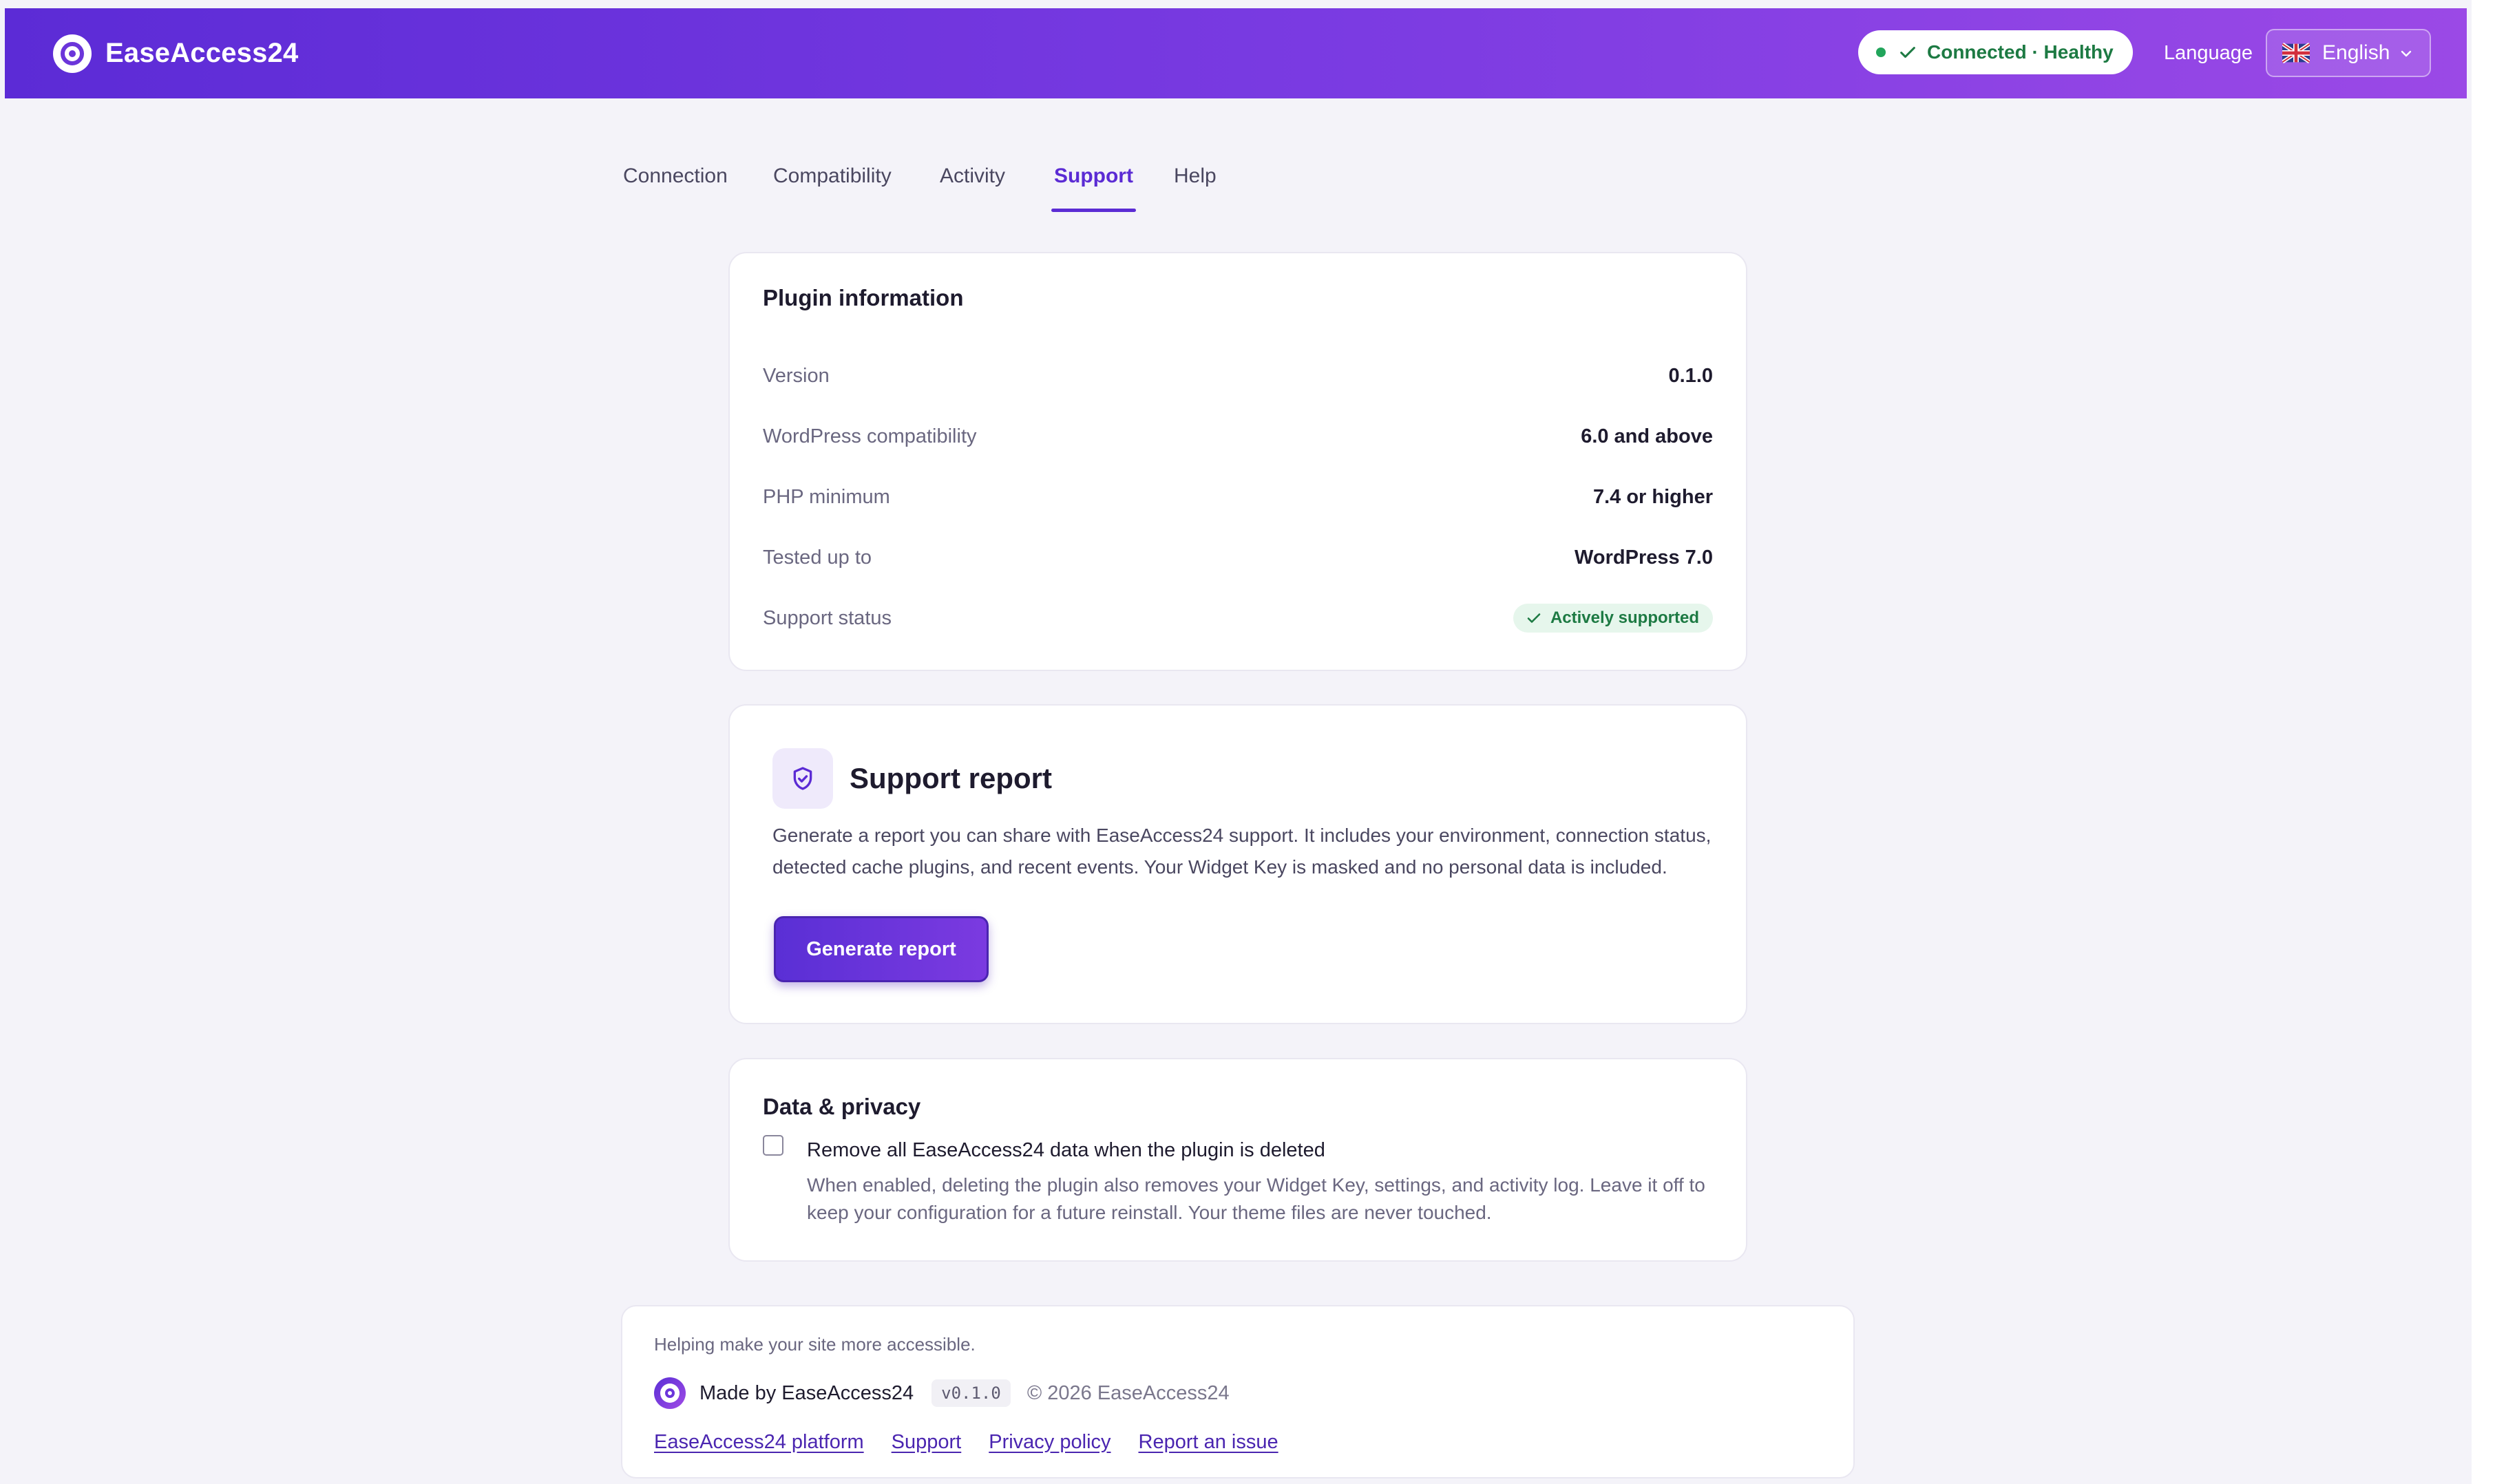 This screenshot has width=2495, height=1484. I want to click on info-value: 6.0 and above, so click(1647, 436).